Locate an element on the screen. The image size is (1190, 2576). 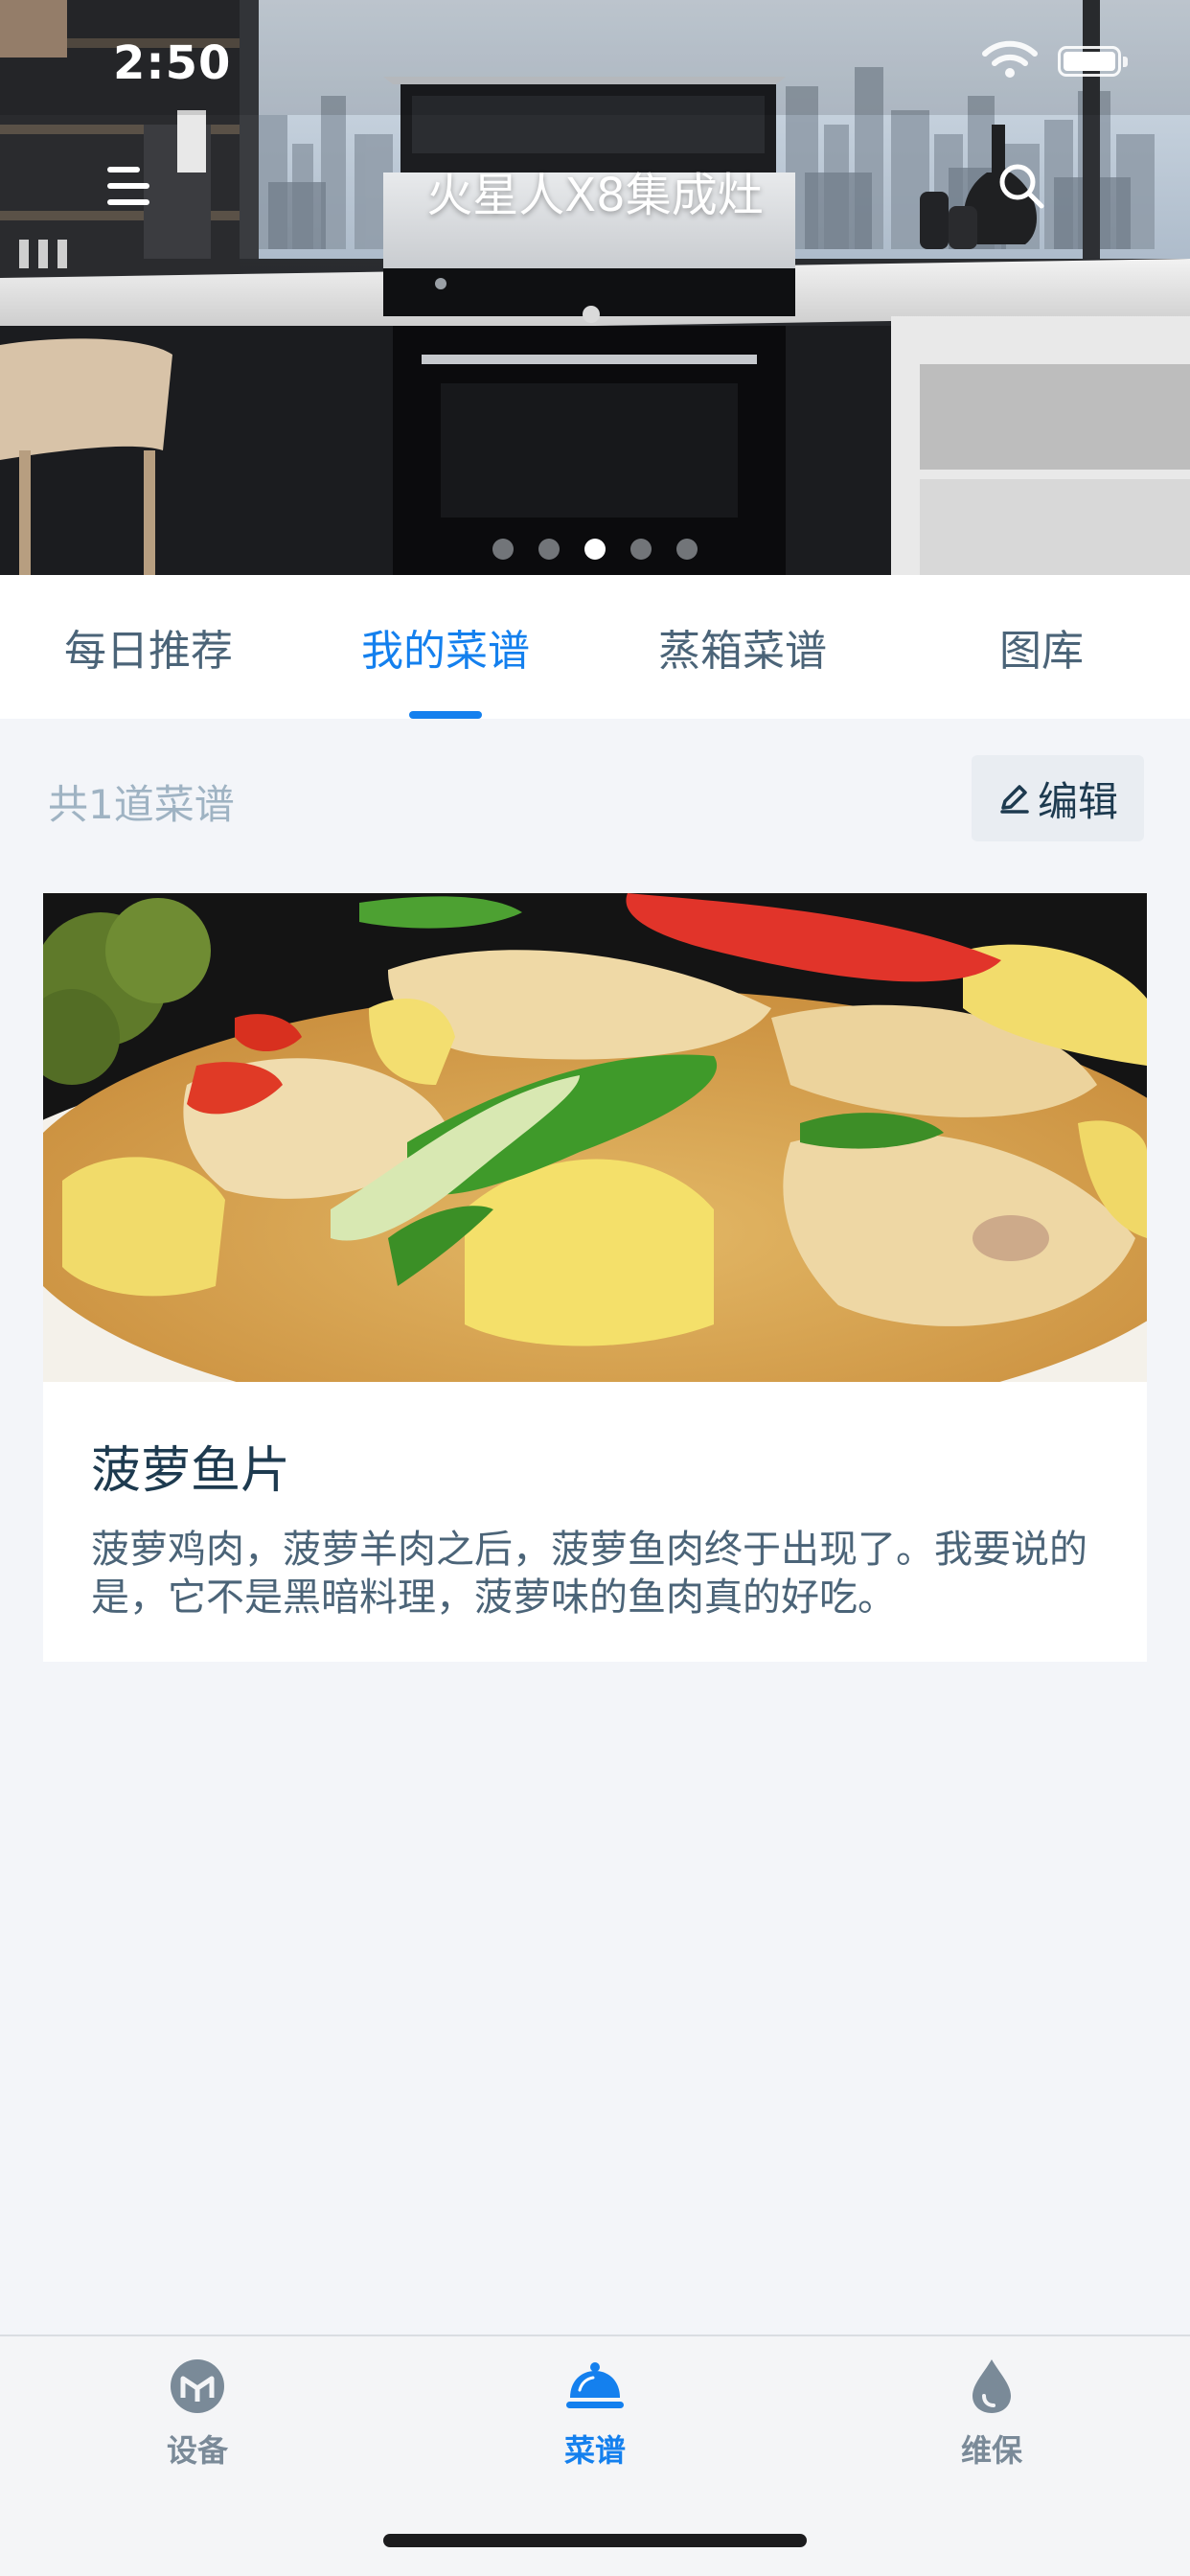
tab-gallery: 图库 is located at coordinates (1041, 647).